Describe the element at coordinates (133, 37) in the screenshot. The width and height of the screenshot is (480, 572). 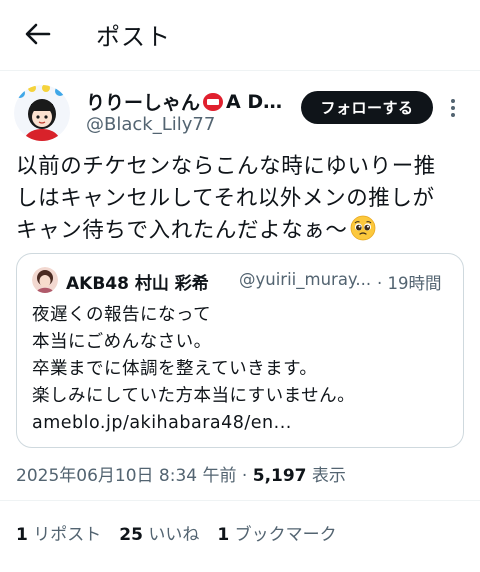
I see `page-title: ポスト` at that location.